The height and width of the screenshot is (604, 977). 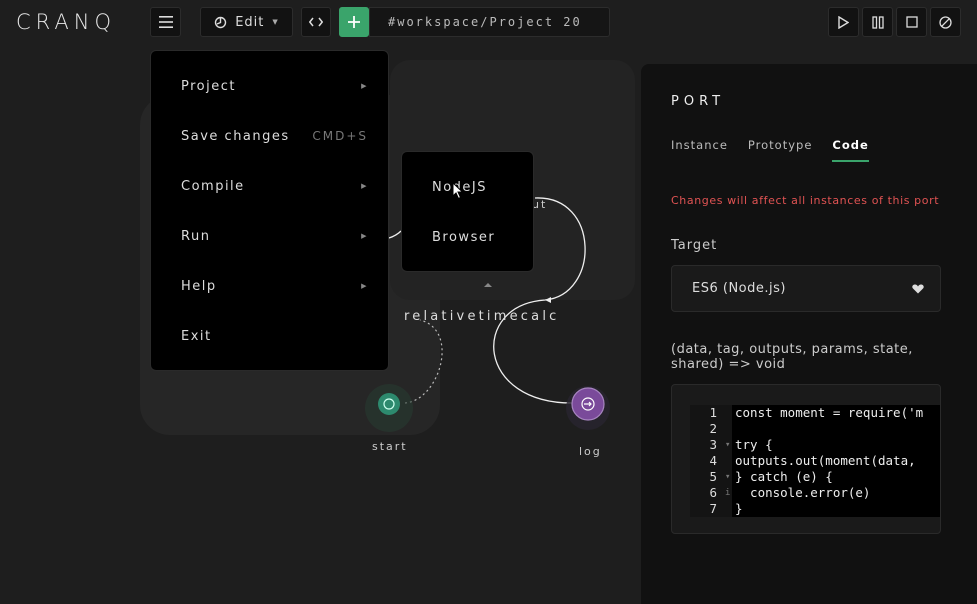 I want to click on code-text: const moment = require('m, so click(x=829, y=412).